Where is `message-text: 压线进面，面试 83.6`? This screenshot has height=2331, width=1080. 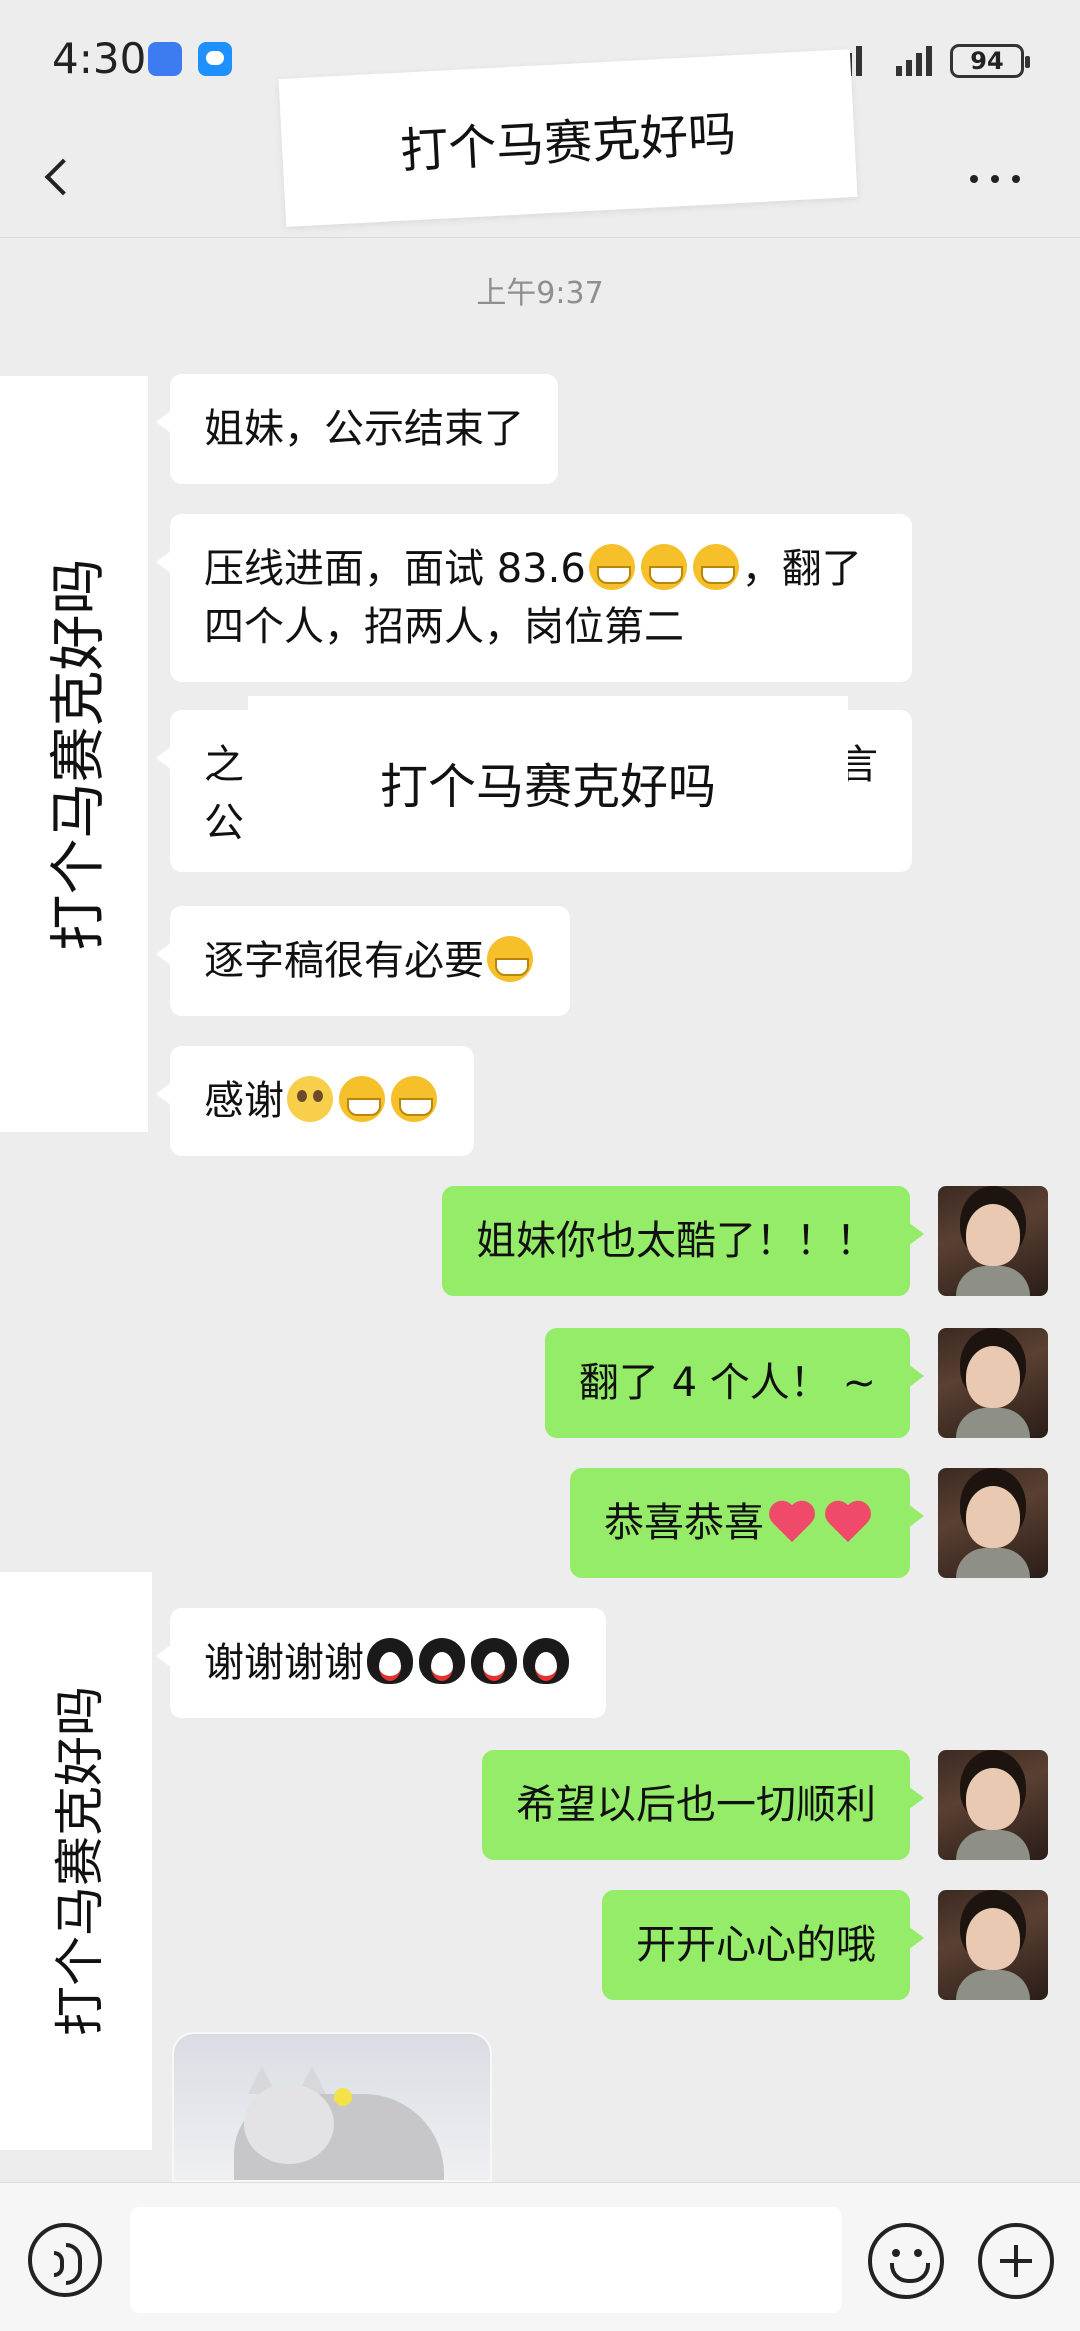 message-text: 压线进面，面试 83.6 is located at coordinates (395, 569).